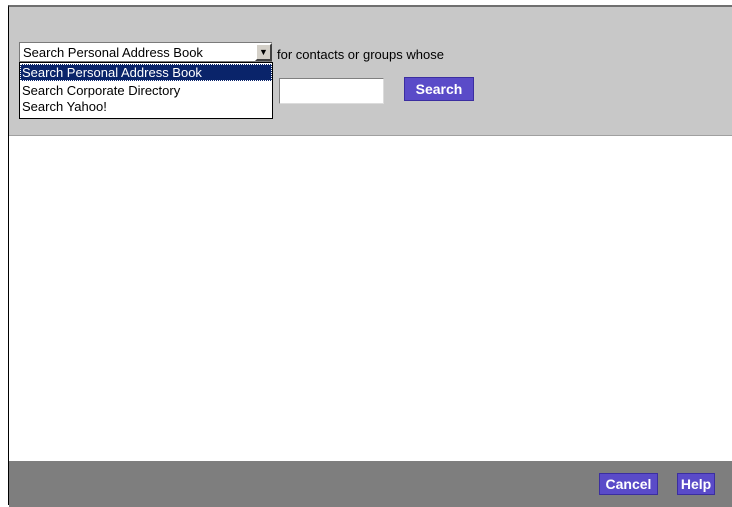 This screenshot has width=732, height=507. I want to click on dropdown-option-yahoo: Search Yahoo!, so click(146, 106).